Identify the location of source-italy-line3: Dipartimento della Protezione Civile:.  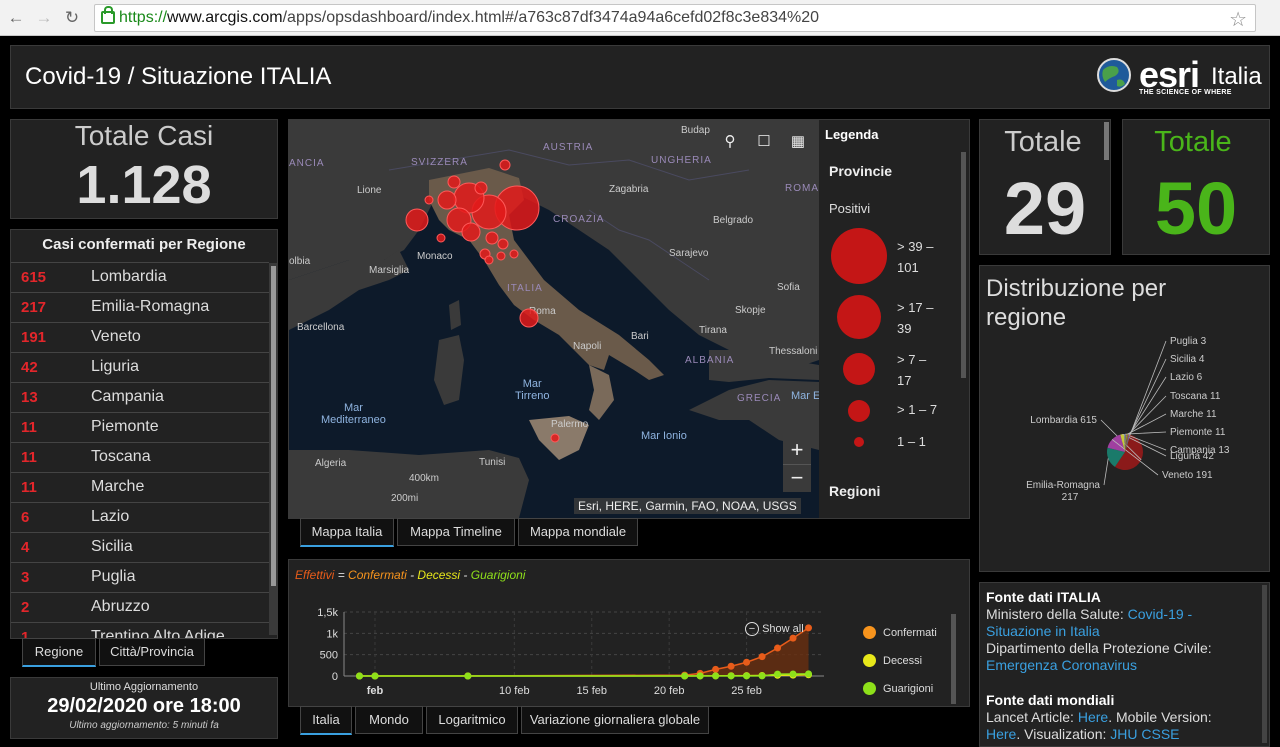
(1099, 648).